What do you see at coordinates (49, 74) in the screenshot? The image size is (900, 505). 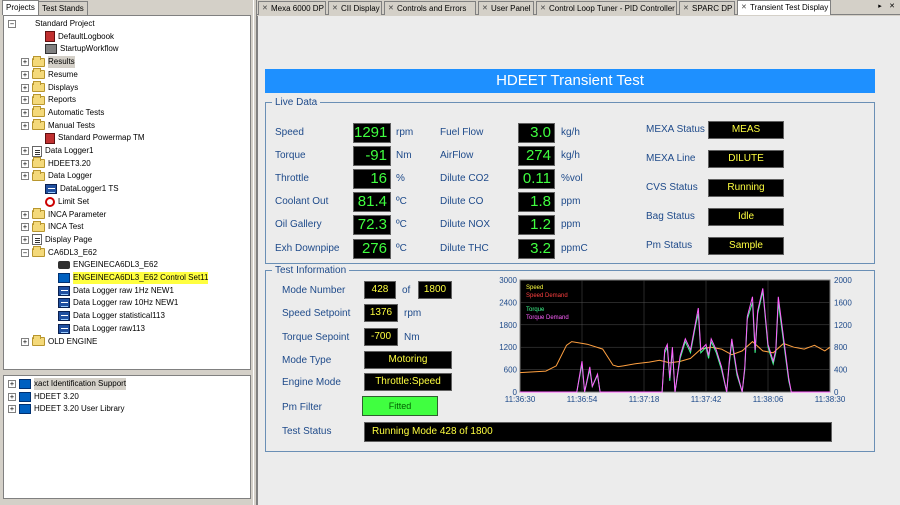 I see `tree-item: + Resume` at bounding box center [49, 74].